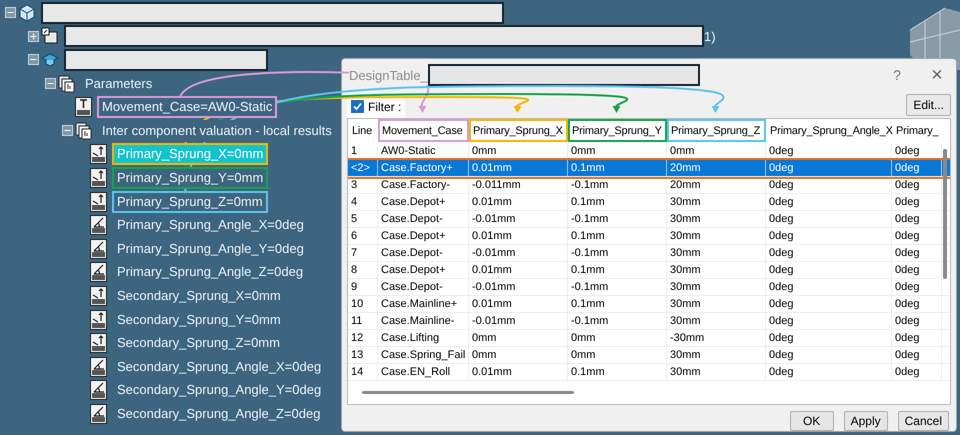  Describe the element at coordinates (923, 421) in the screenshot. I see `dialog-button: Cancel` at that location.